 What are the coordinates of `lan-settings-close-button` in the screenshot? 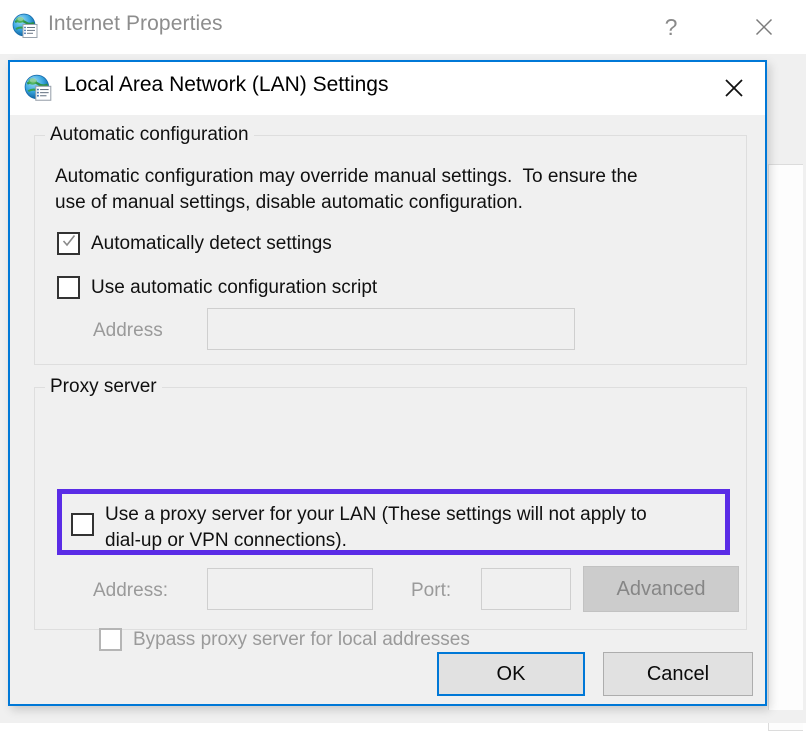 It's located at (734, 88).